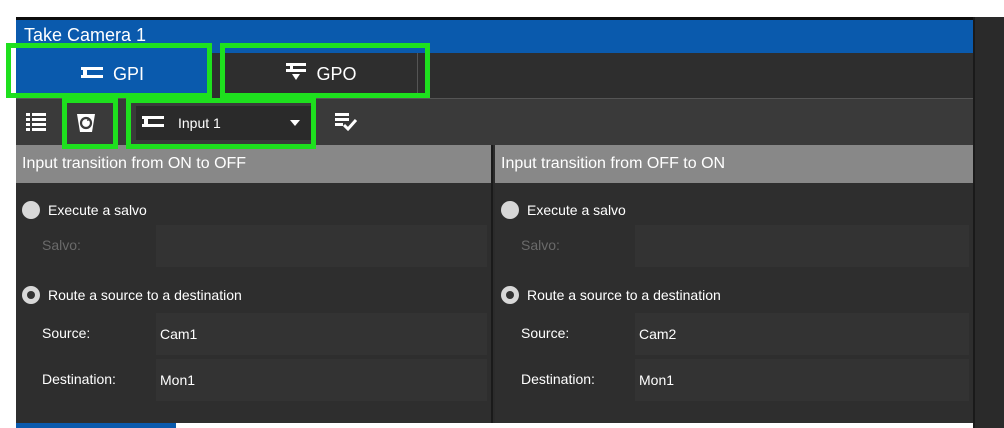 Image resolution: width=1004 pixels, height=428 pixels. What do you see at coordinates (494, 121) in the screenshot?
I see `toolbar: Input 1` at bounding box center [494, 121].